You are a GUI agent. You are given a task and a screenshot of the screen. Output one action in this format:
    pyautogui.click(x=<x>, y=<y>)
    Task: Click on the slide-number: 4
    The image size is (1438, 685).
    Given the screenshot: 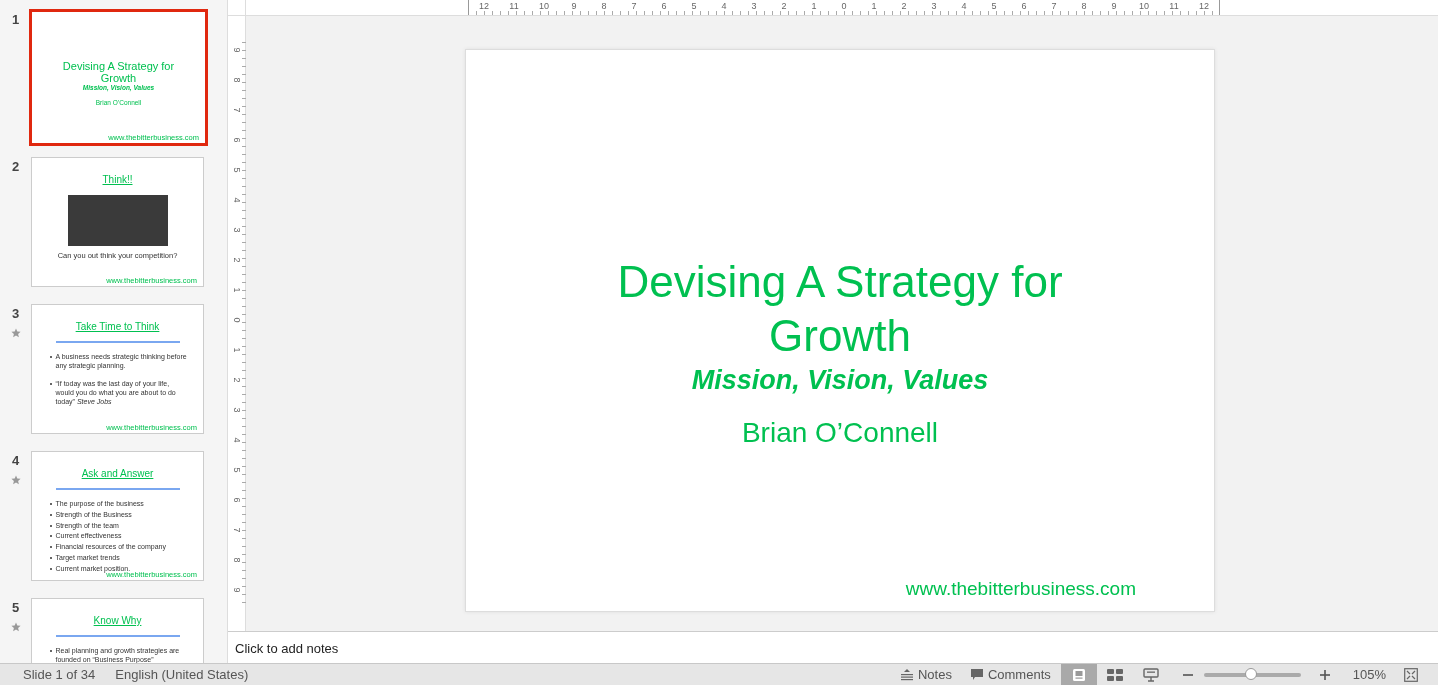 What is the action you would take?
    pyautogui.click(x=15, y=460)
    